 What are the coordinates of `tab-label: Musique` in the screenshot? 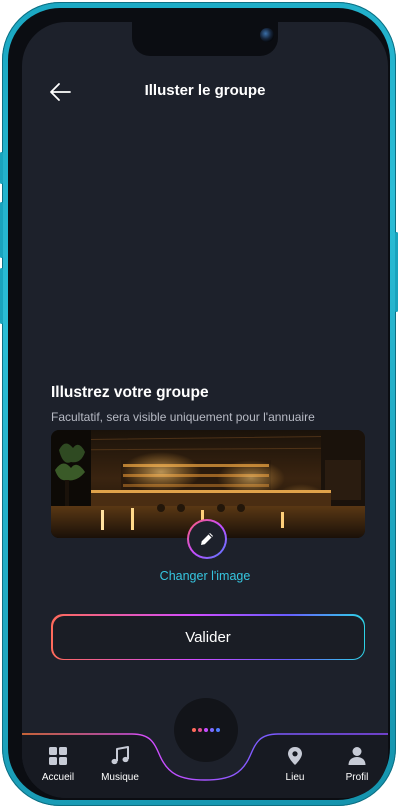 It's located at (120, 777).